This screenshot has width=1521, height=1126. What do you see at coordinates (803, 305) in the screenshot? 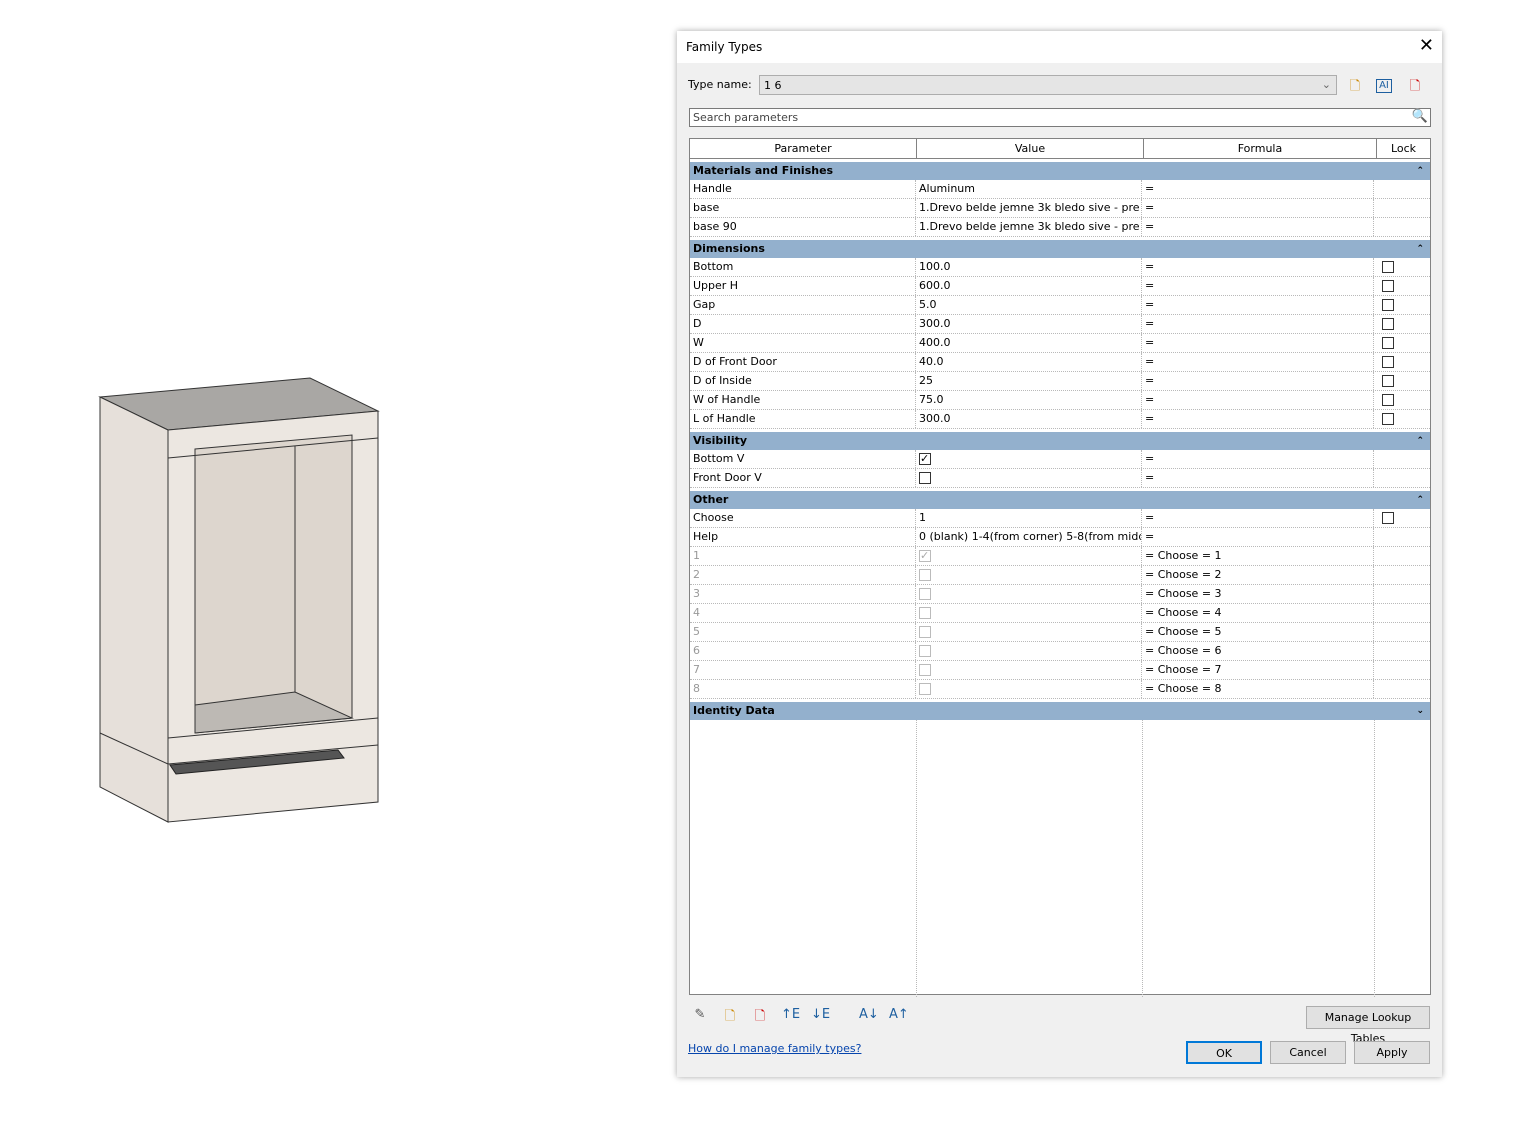
I see `parameter-name: Gap` at bounding box center [803, 305].